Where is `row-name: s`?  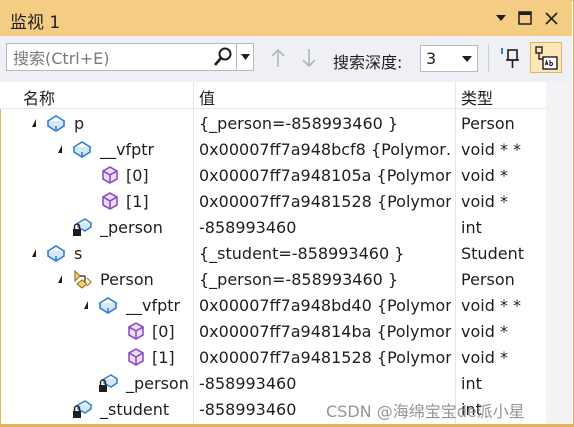 row-name: s is located at coordinates (78, 253).